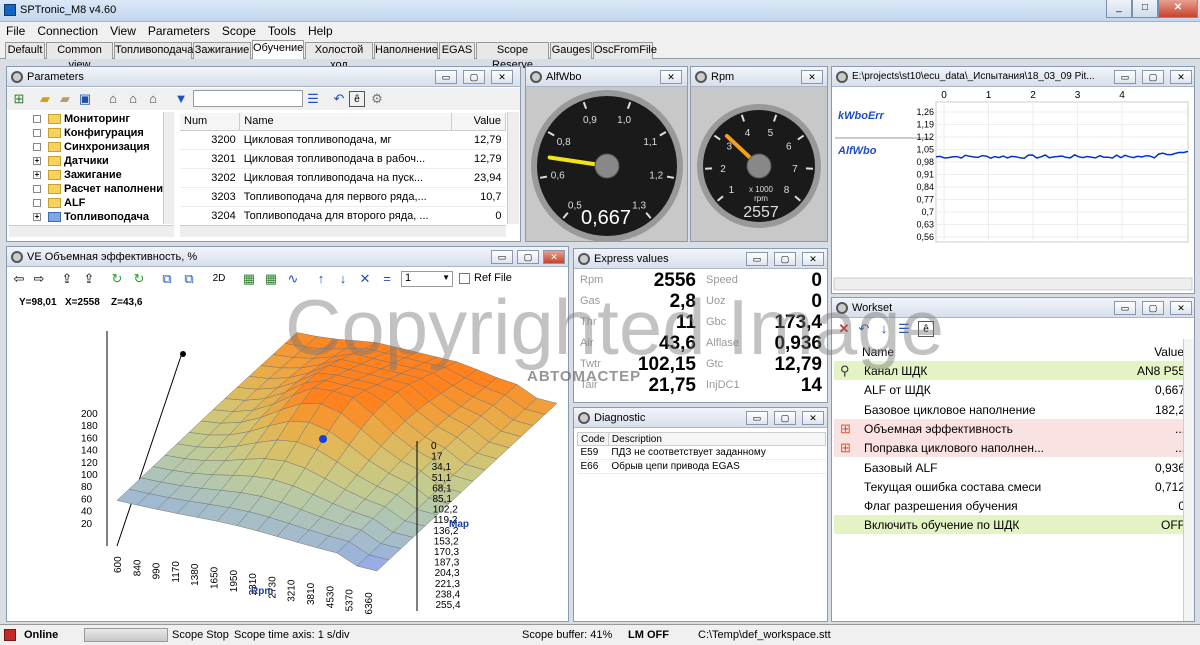 The height and width of the screenshot is (645, 1200). Describe the element at coordinates (926, 329) in the screenshot. I see `e-icon: ê` at that location.